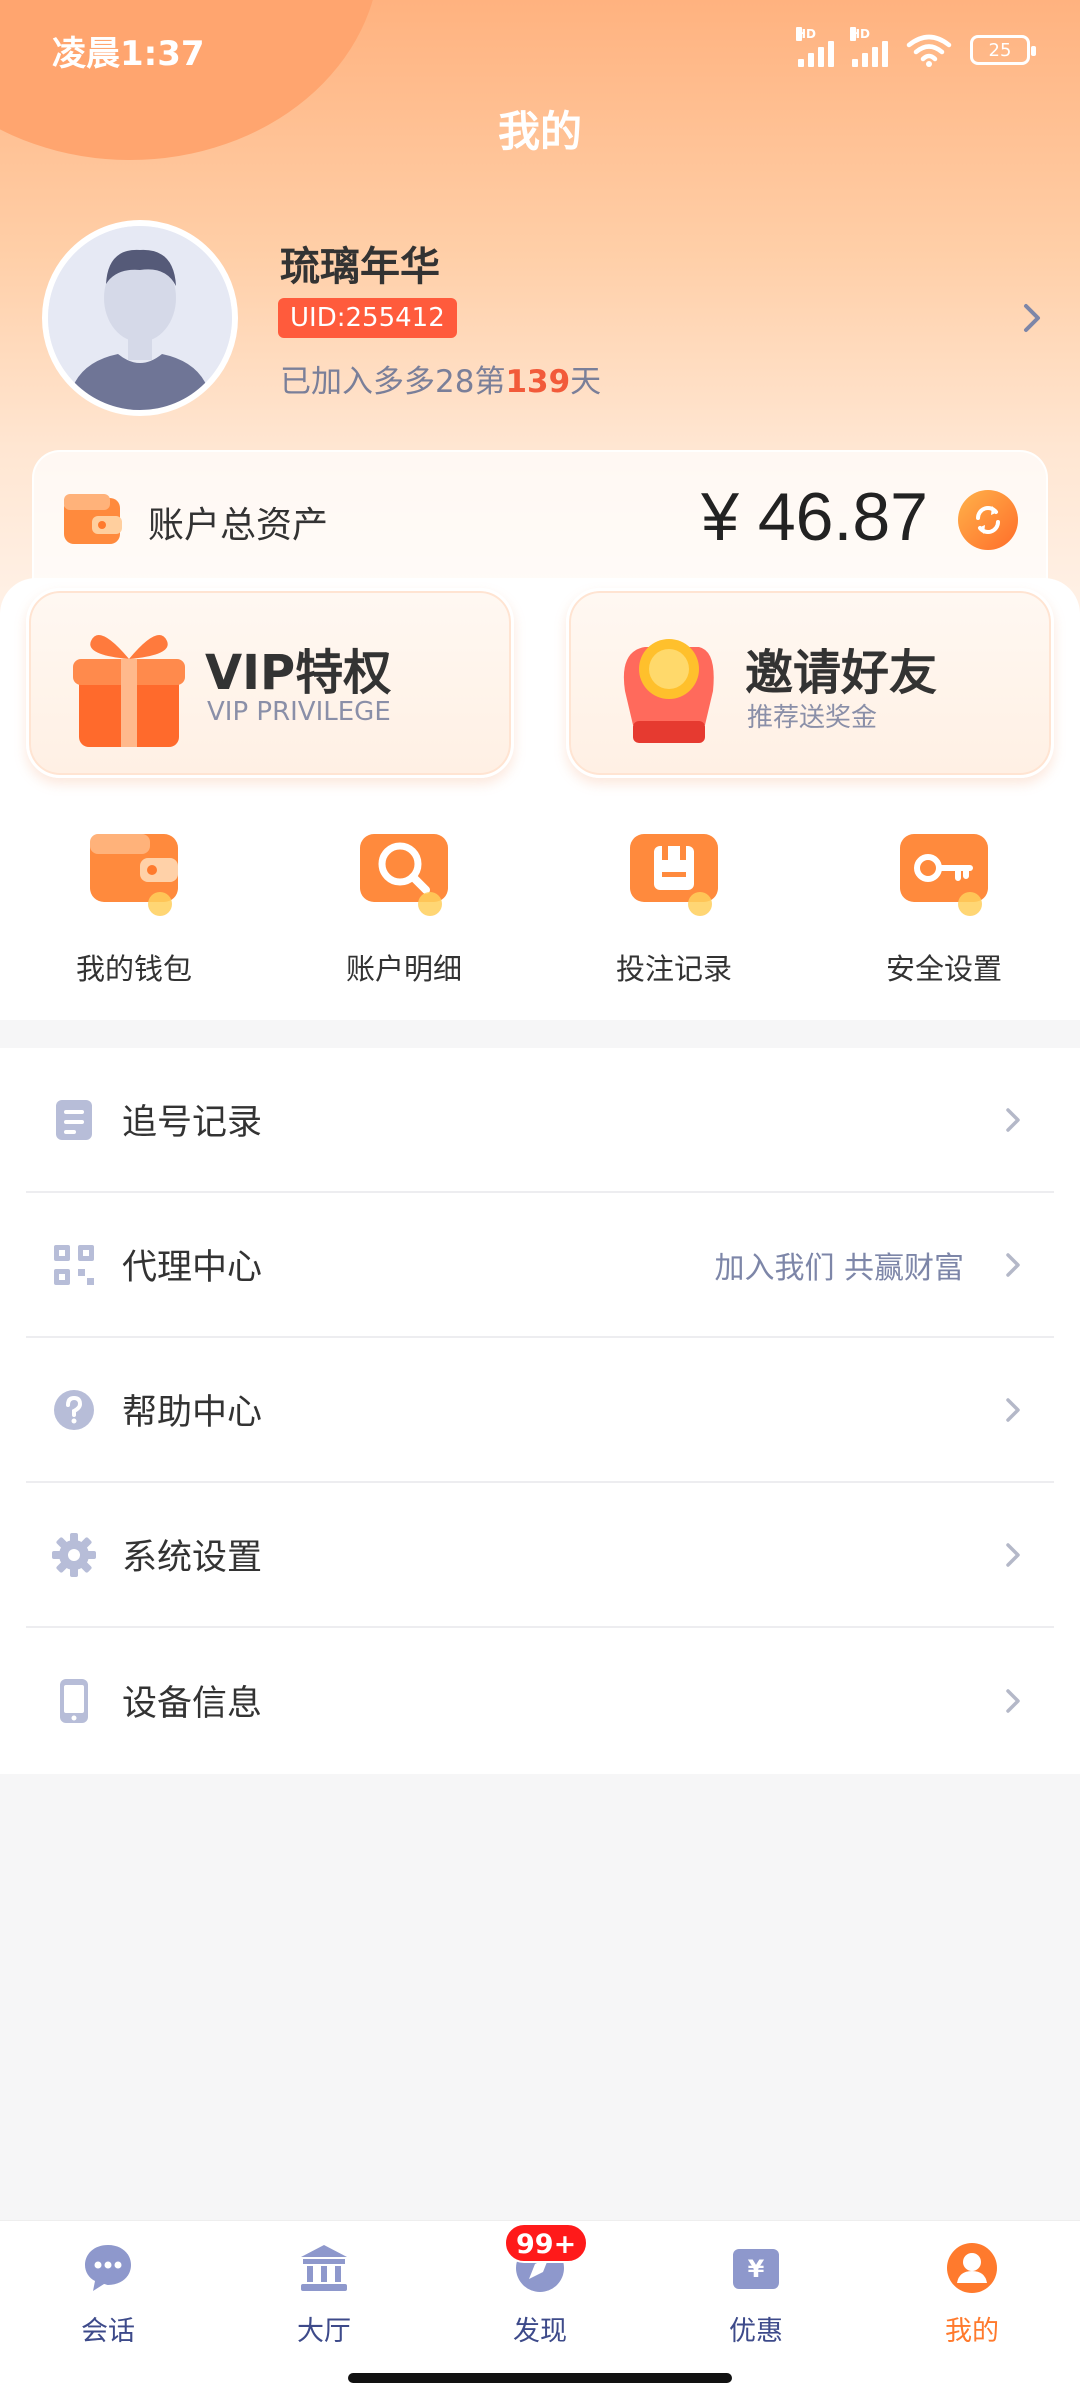  What do you see at coordinates (1032, 318) in the screenshot?
I see `profile-chevron-right-icon` at bounding box center [1032, 318].